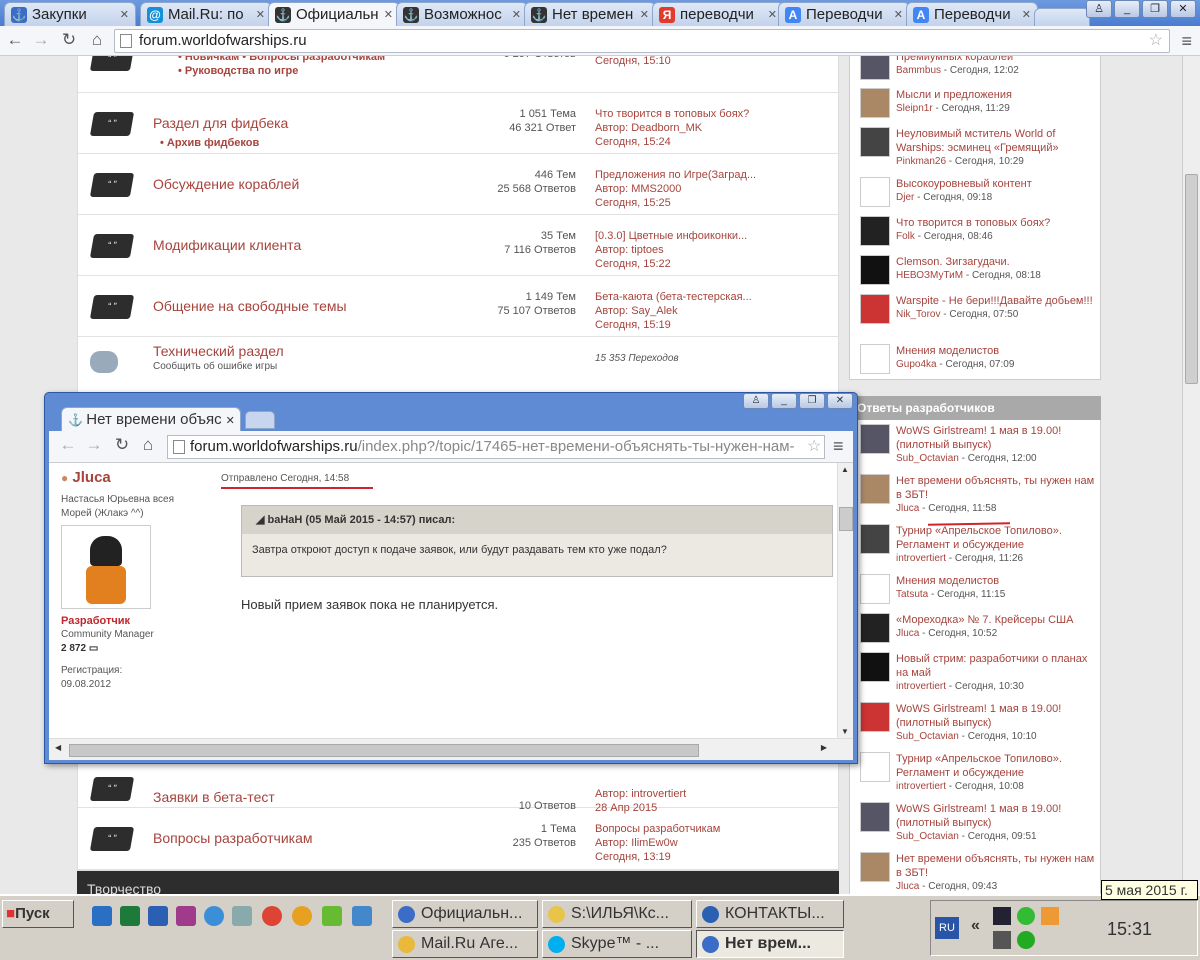  Describe the element at coordinates (912, 594) in the screenshot. I see `sidebar-topic-user: Tatsuta` at that location.